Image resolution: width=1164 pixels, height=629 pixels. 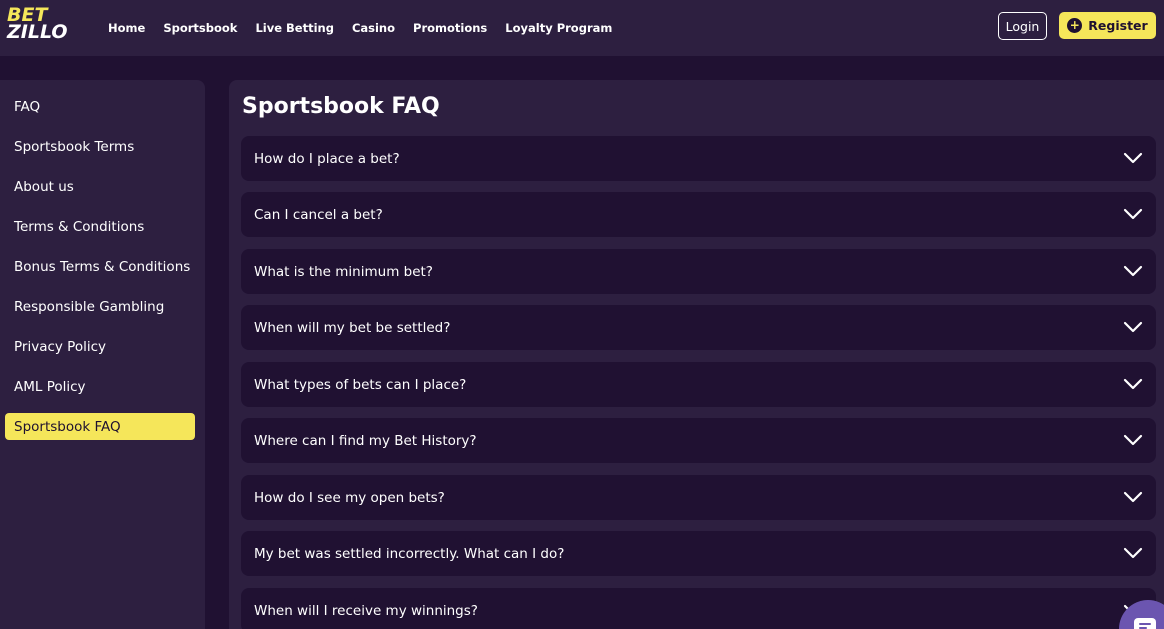 I want to click on faq-question: Can I cancel a bet?, so click(x=318, y=214).